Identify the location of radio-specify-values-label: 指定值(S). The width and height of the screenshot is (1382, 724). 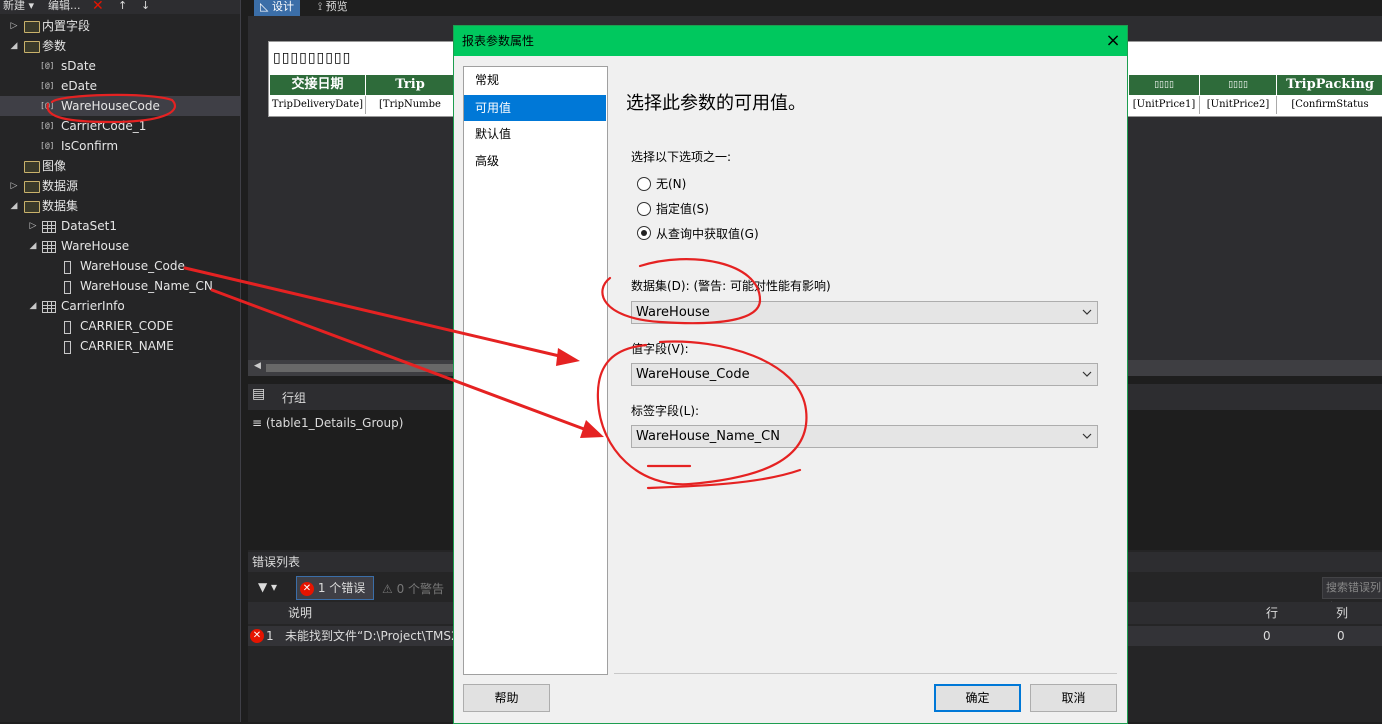
(682, 208).